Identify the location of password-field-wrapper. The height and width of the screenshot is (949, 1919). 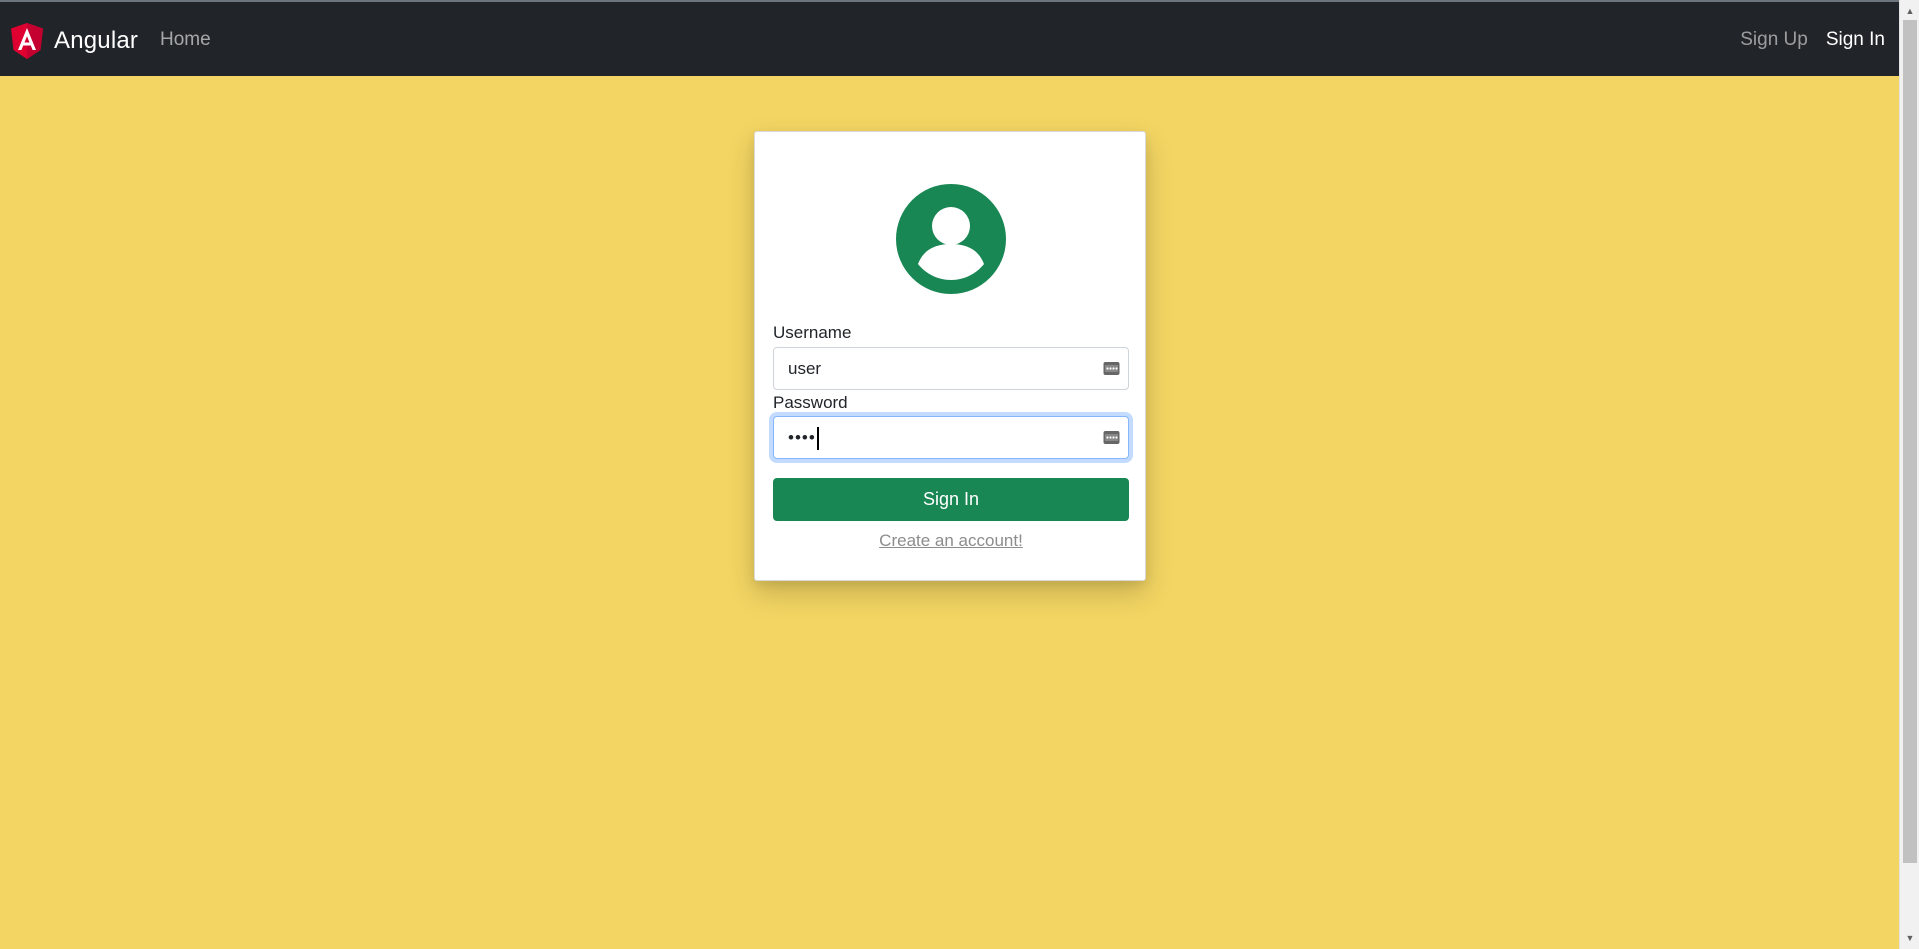
(951, 437).